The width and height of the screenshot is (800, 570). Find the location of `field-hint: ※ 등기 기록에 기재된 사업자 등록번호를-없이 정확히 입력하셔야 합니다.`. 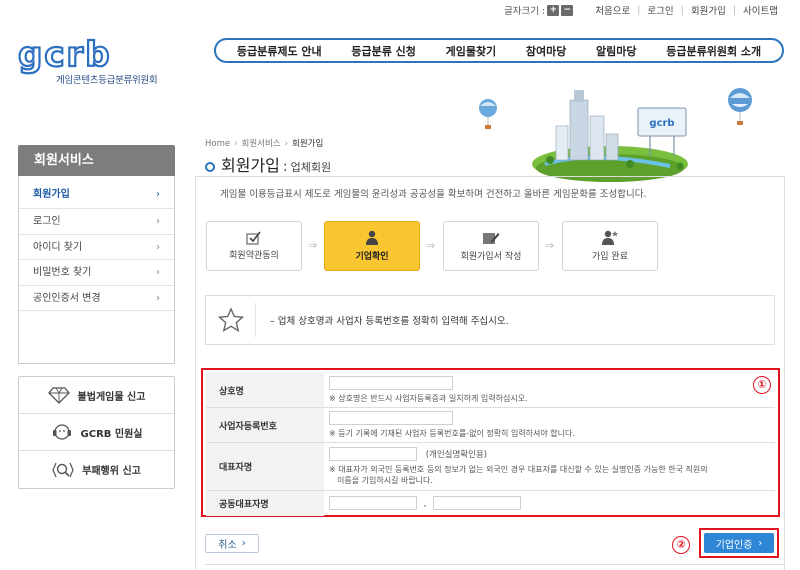

field-hint: ※ 등기 기록에 기재된 사업자 등록번호를-없이 정확히 입력하셔야 합니다. is located at coordinates (452, 433).